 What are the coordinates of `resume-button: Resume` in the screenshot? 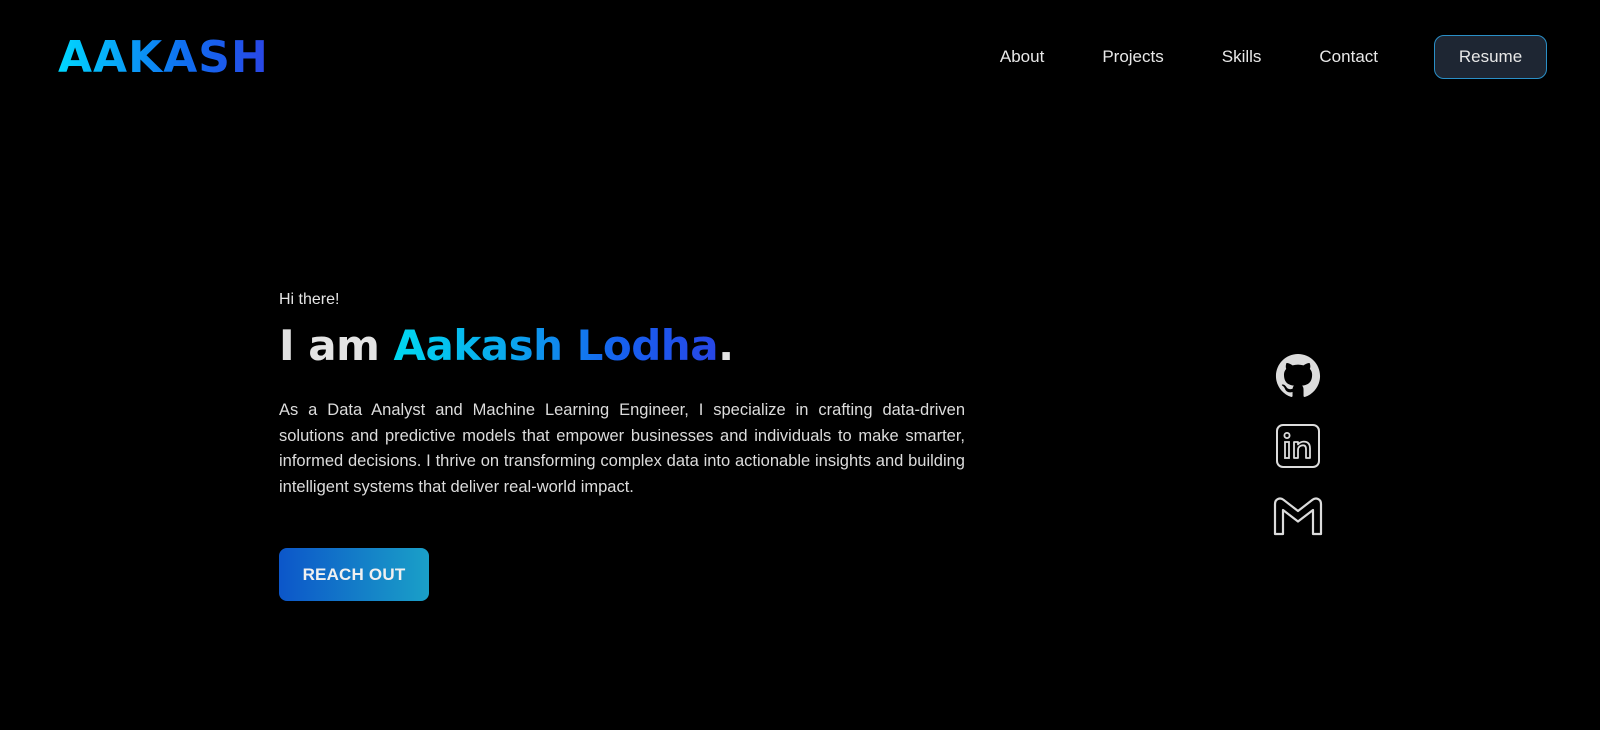 It's located at (1490, 57).